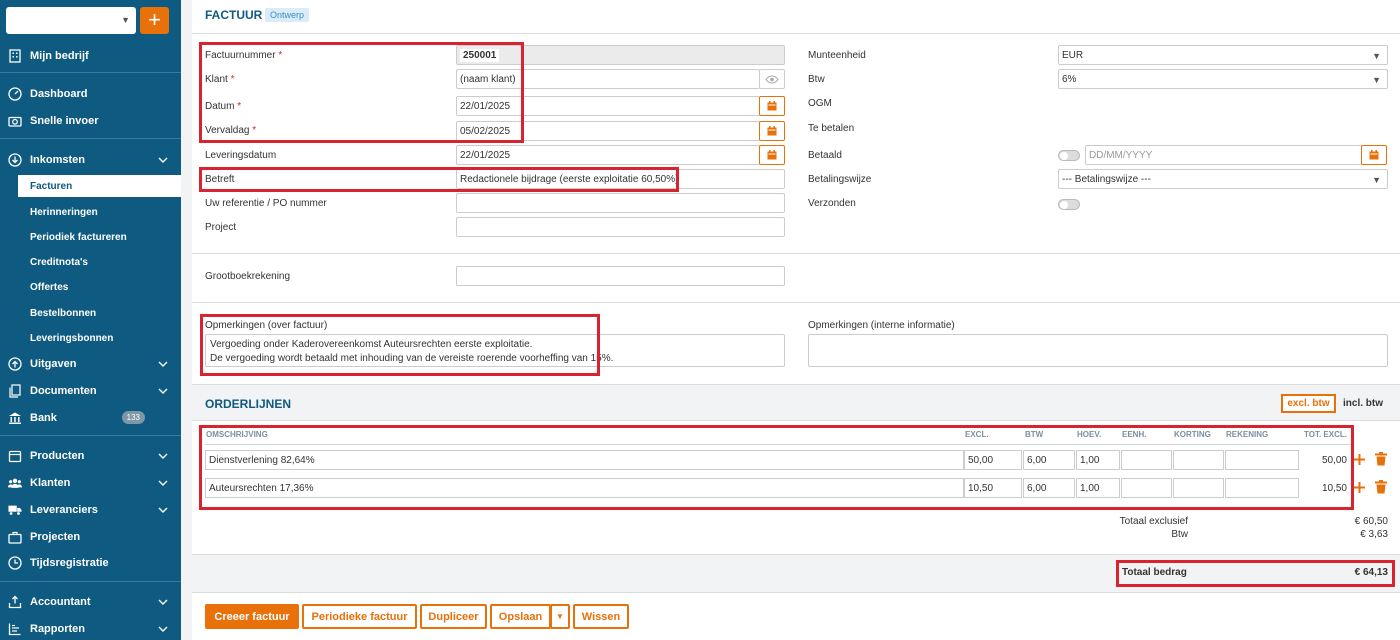  I want to click on orderlines-title: ORDERLIJNEN, so click(248, 404).